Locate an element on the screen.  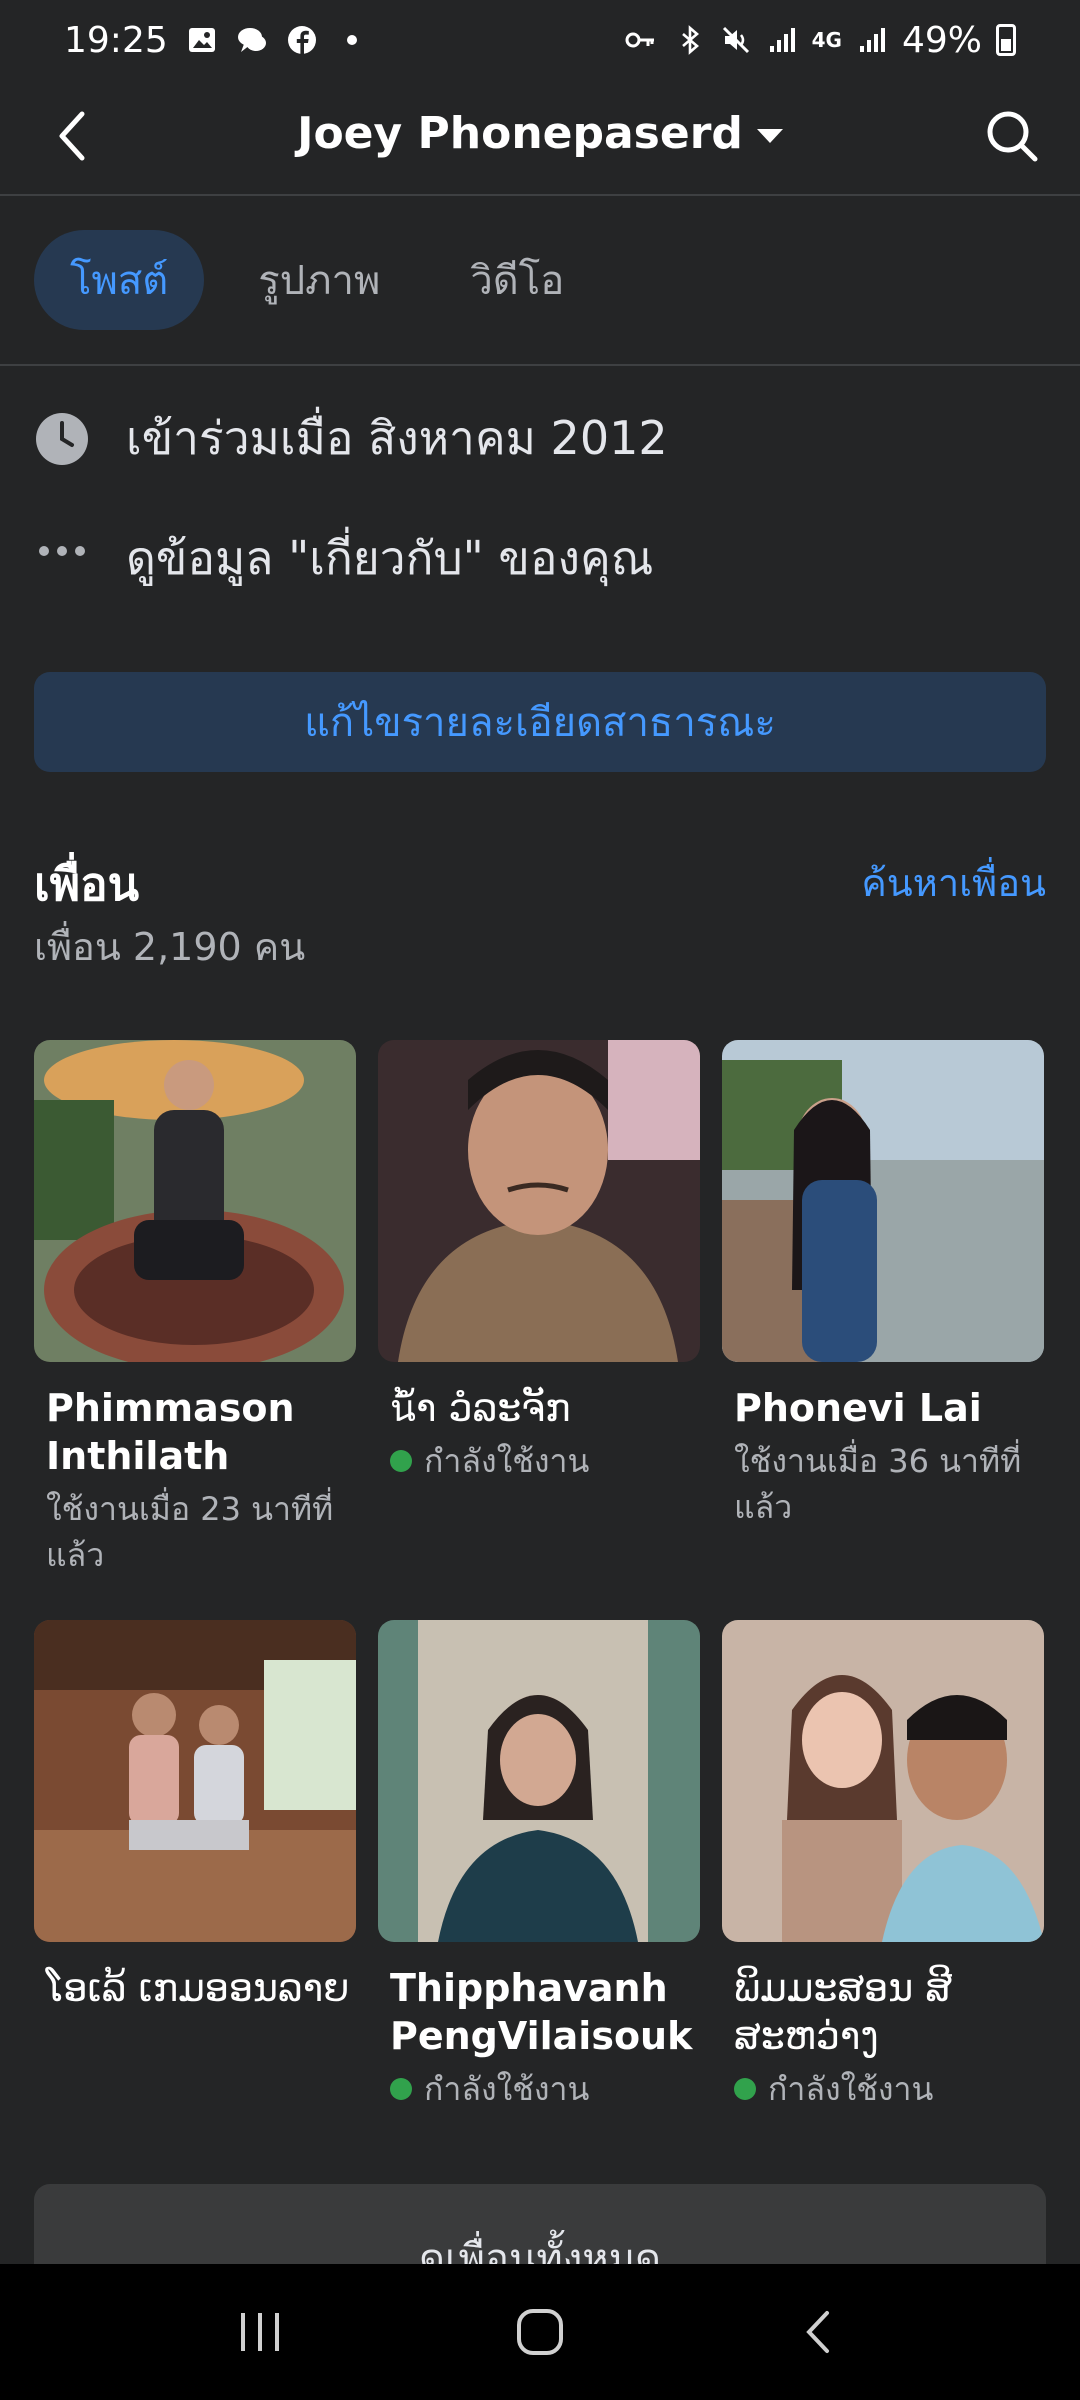
friend-status: ใช้งานเมื่อ 36 นาทีที่แล้ว is located at coordinates (883, 1484).